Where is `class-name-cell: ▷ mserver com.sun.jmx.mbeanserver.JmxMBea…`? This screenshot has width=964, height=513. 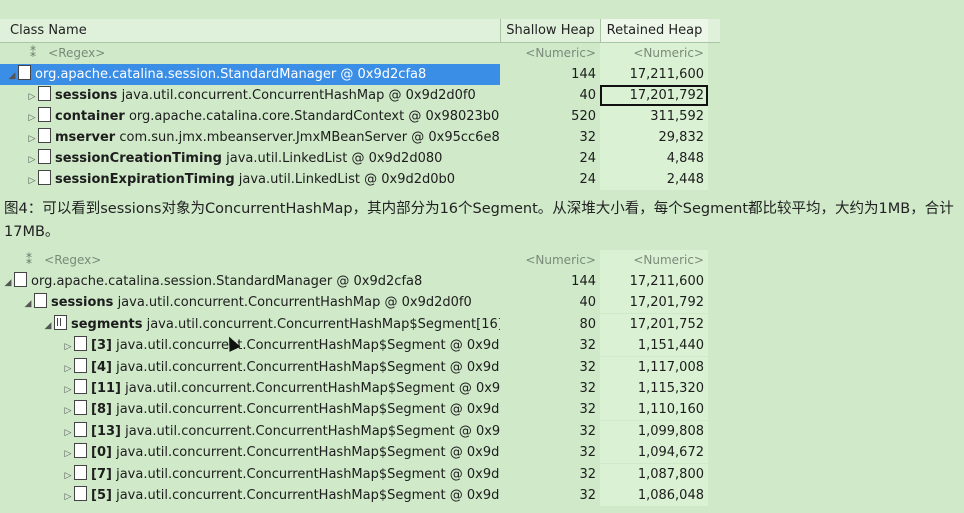 class-name-cell: ▷ mserver com.sun.jmx.mbeanserver.JmxMBea… is located at coordinates (250, 137).